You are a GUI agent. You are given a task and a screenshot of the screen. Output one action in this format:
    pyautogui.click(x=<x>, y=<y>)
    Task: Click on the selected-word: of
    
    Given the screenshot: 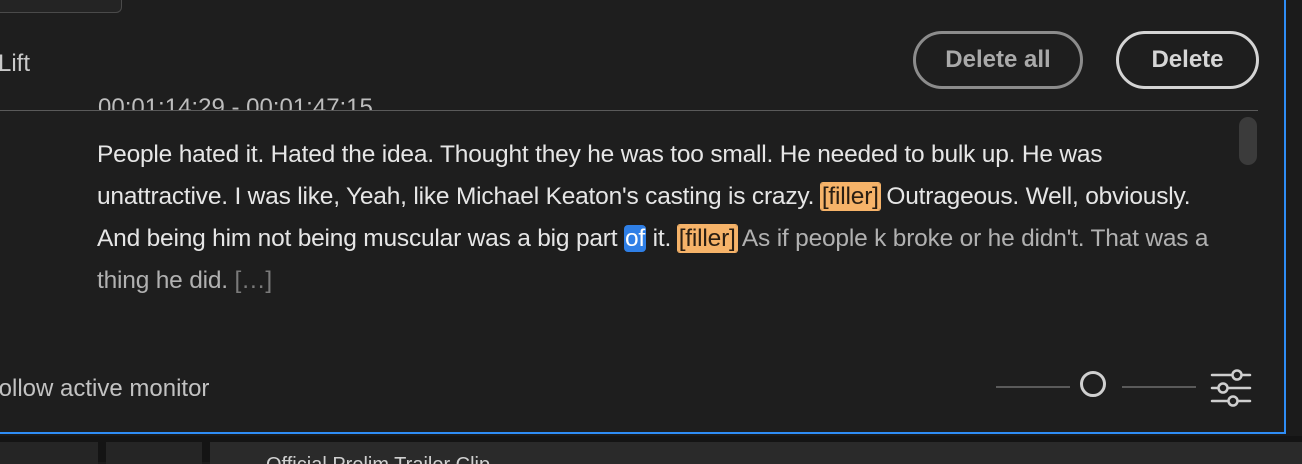 What is the action you would take?
    pyautogui.click(x=635, y=238)
    